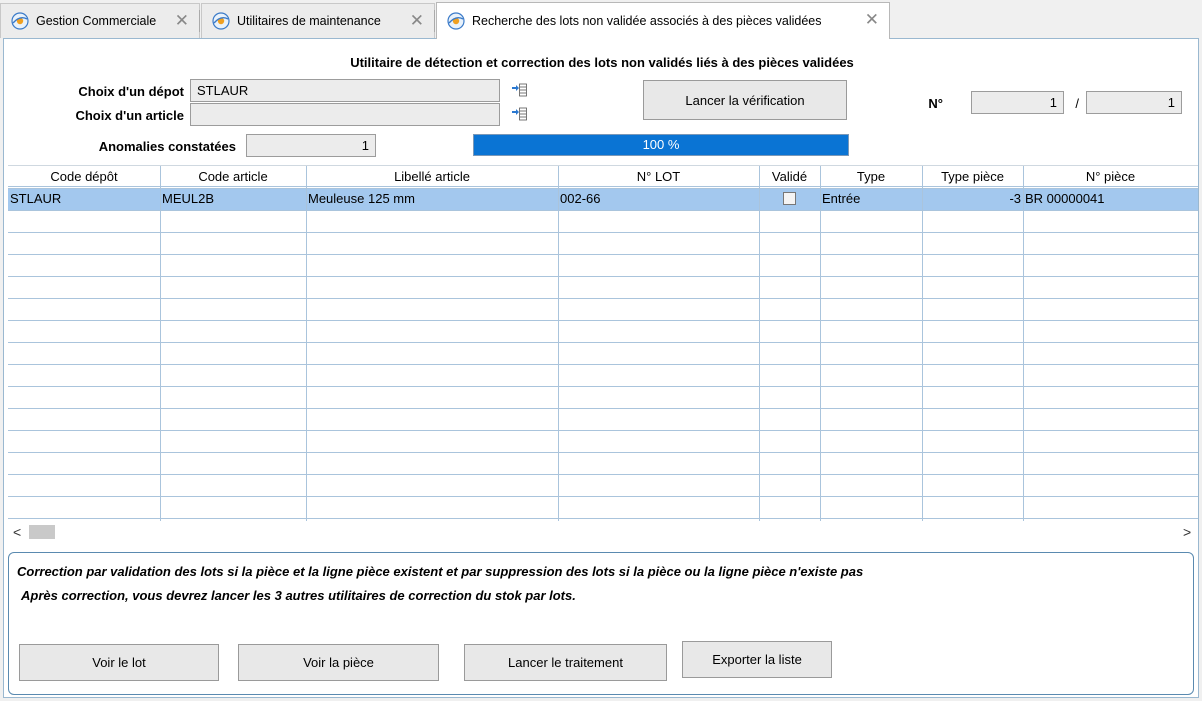 This screenshot has width=1202, height=701. I want to click on tab-utilitaires-maintenance: Utilitaires de maintenance ✕, so click(318, 20).